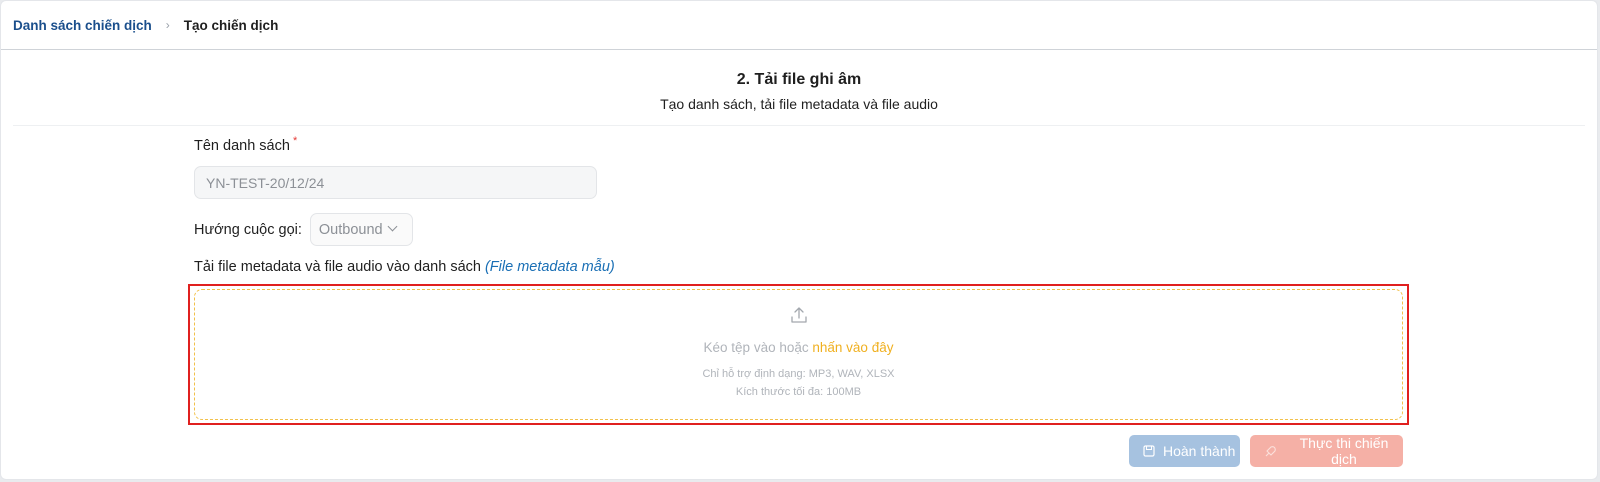  I want to click on browse-files-link: nhấn vào đây, so click(852, 347).